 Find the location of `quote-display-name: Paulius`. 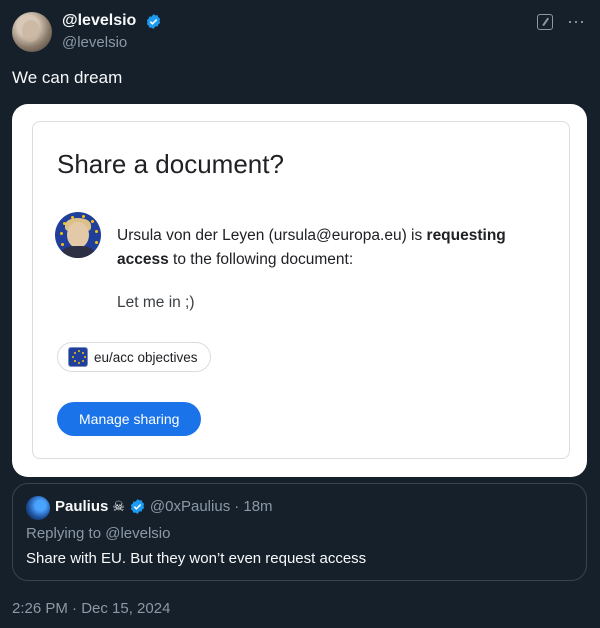

quote-display-name: Paulius is located at coordinates (81, 506).